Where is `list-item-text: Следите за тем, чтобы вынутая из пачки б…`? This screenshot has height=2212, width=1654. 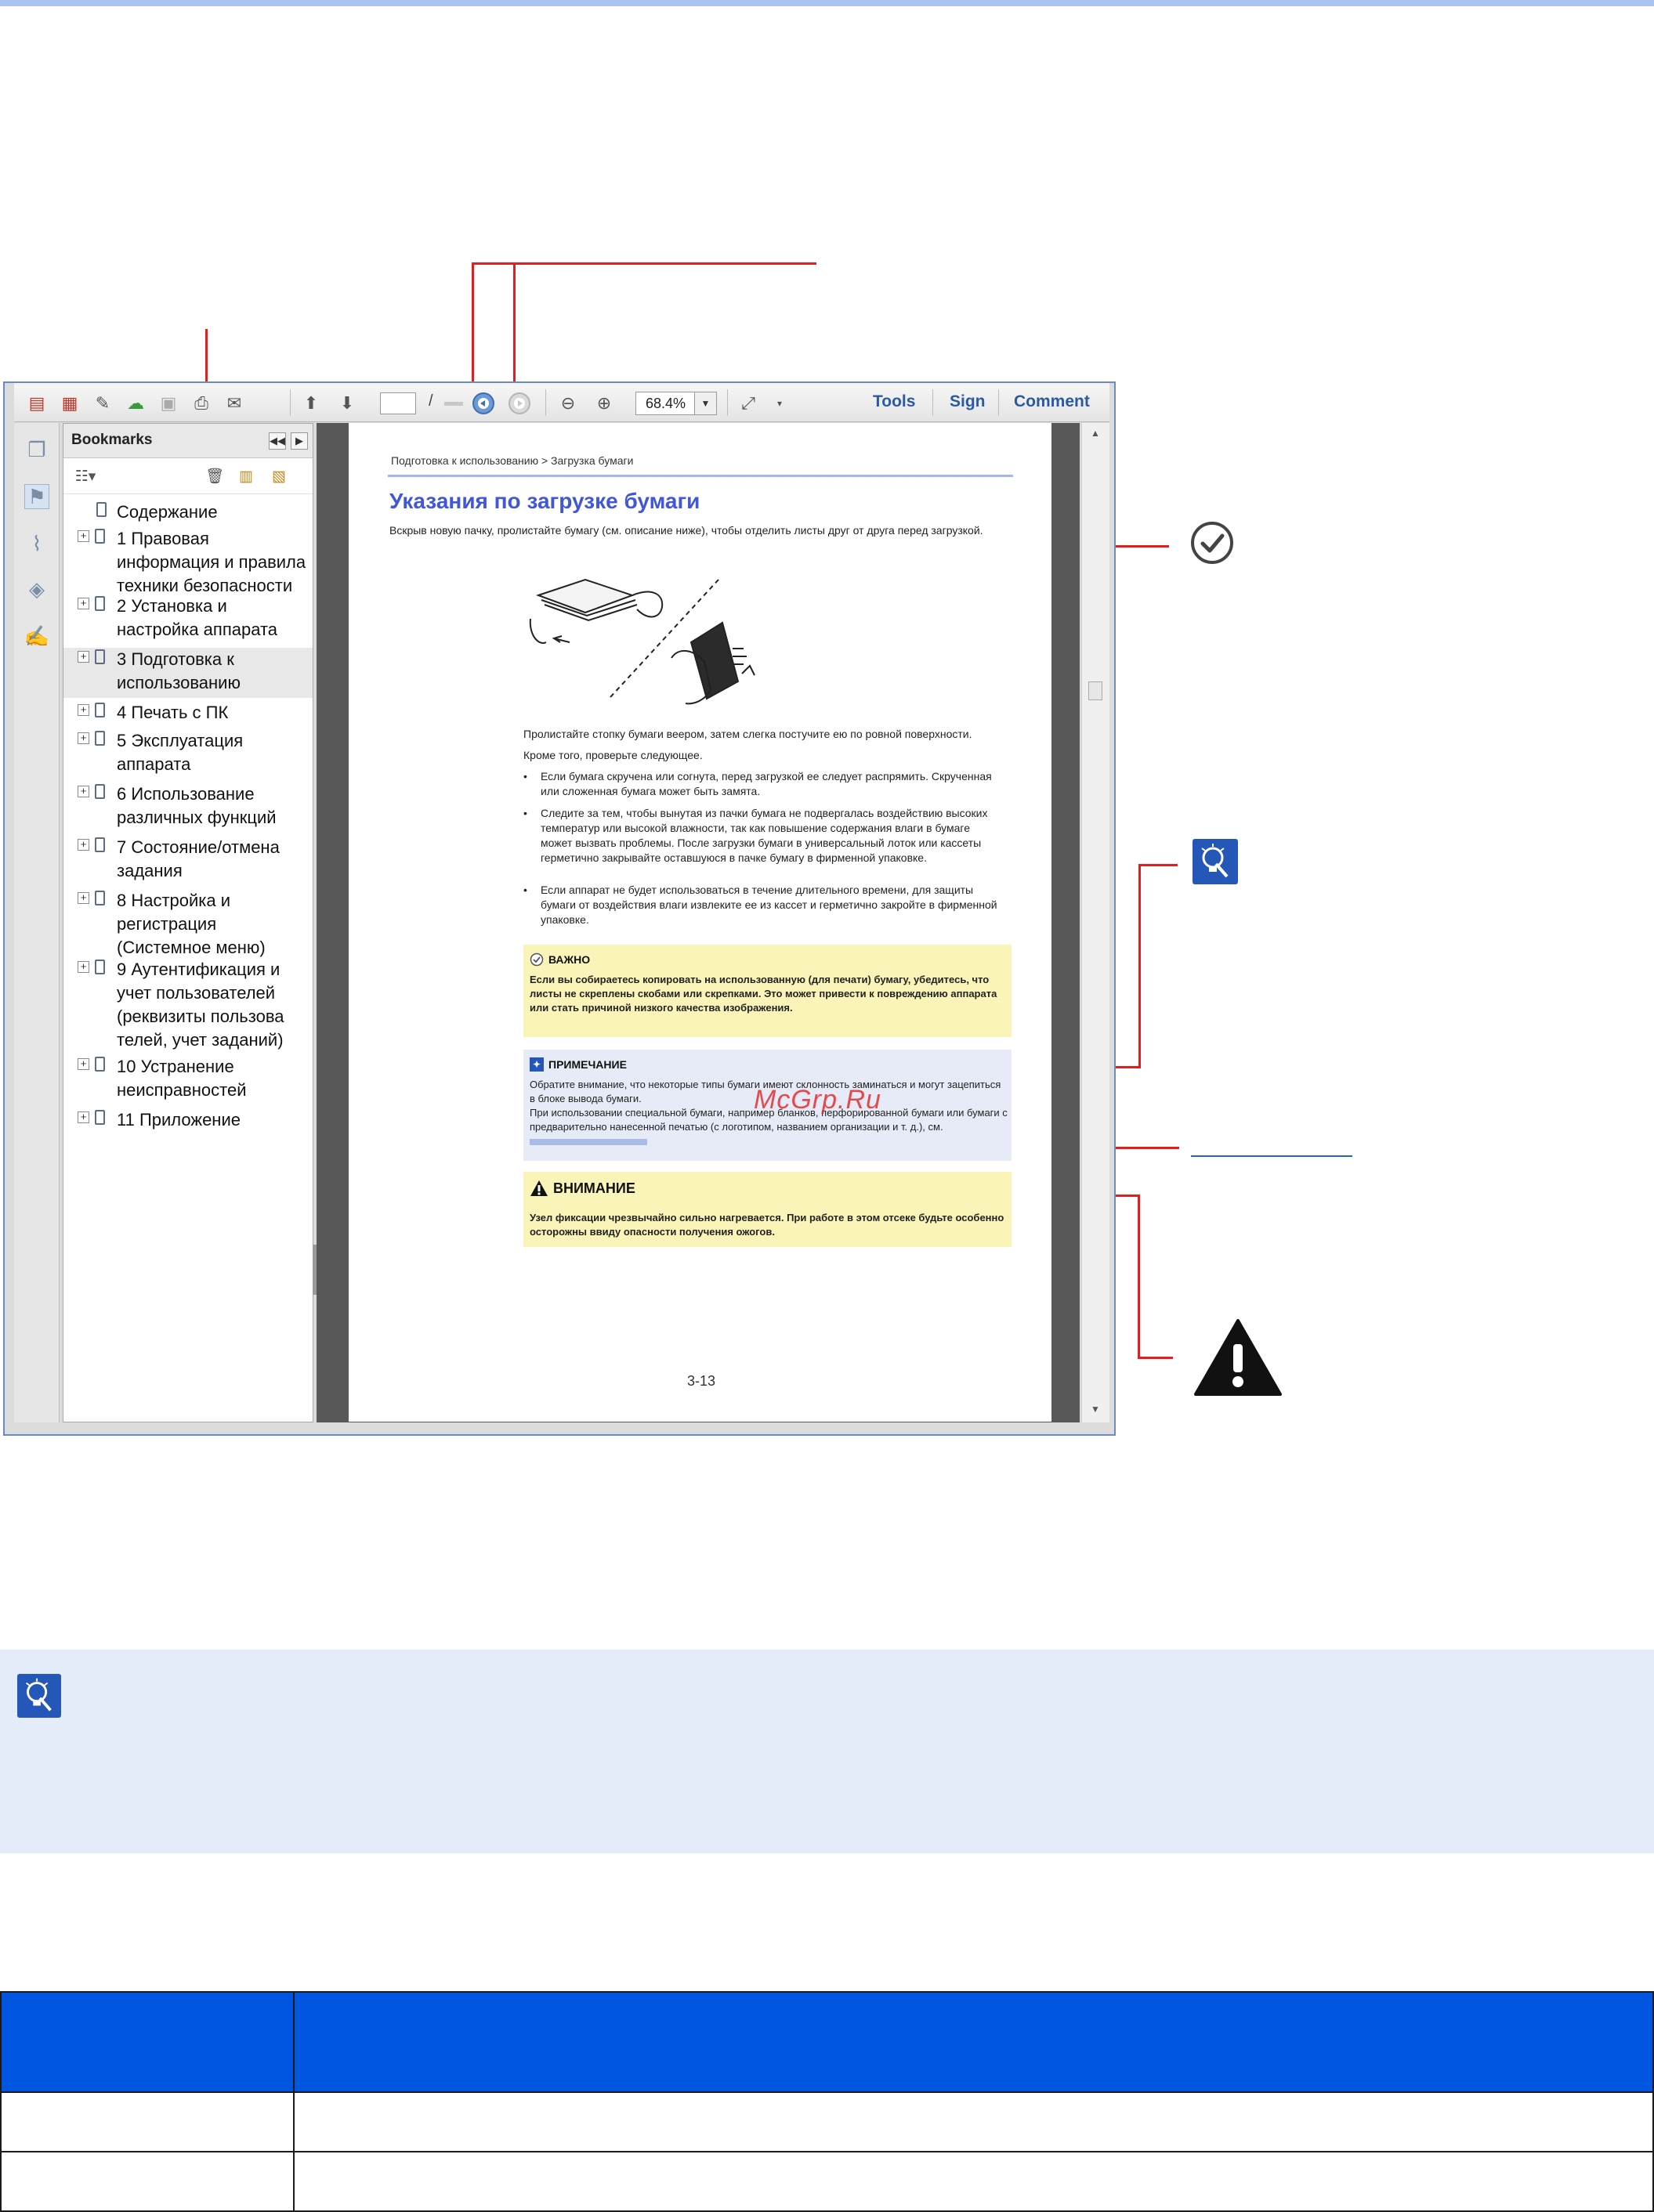
list-item-text: Следите за тем, чтобы вынутая из пачки б… is located at coordinates (764, 836).